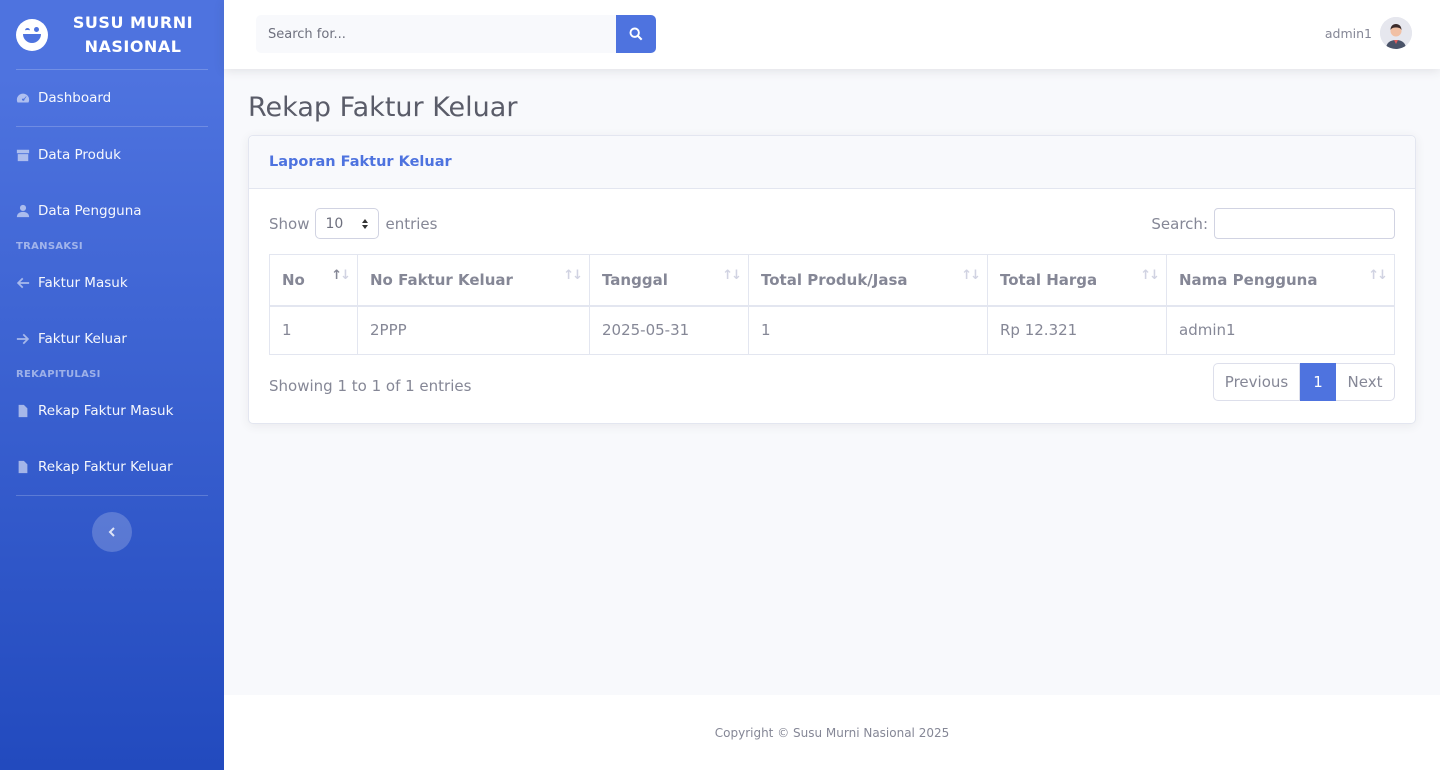  I want to click on column-label: Total Produk/Jasa, so click(834, 279).